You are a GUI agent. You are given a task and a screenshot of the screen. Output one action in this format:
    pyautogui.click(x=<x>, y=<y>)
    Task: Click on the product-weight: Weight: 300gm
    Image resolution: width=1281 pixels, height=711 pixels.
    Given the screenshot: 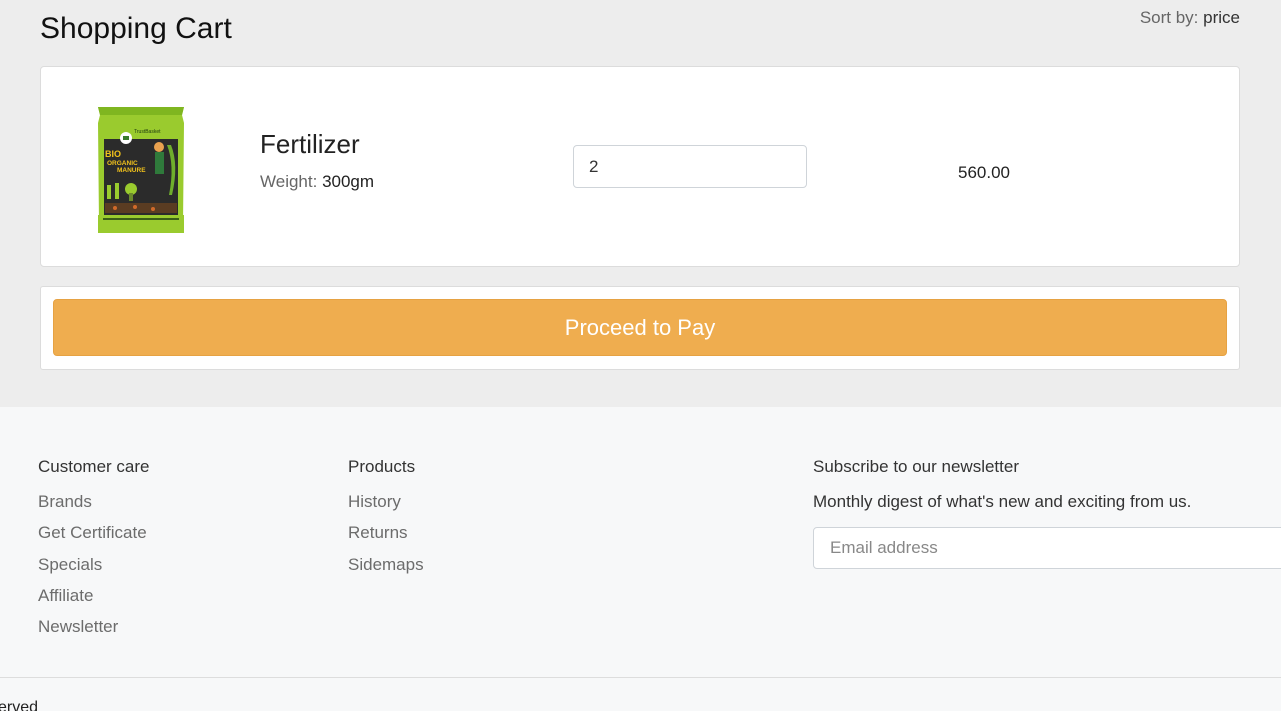 What is the action you would take?
    pyautogui.click(x=317, y=182)
    